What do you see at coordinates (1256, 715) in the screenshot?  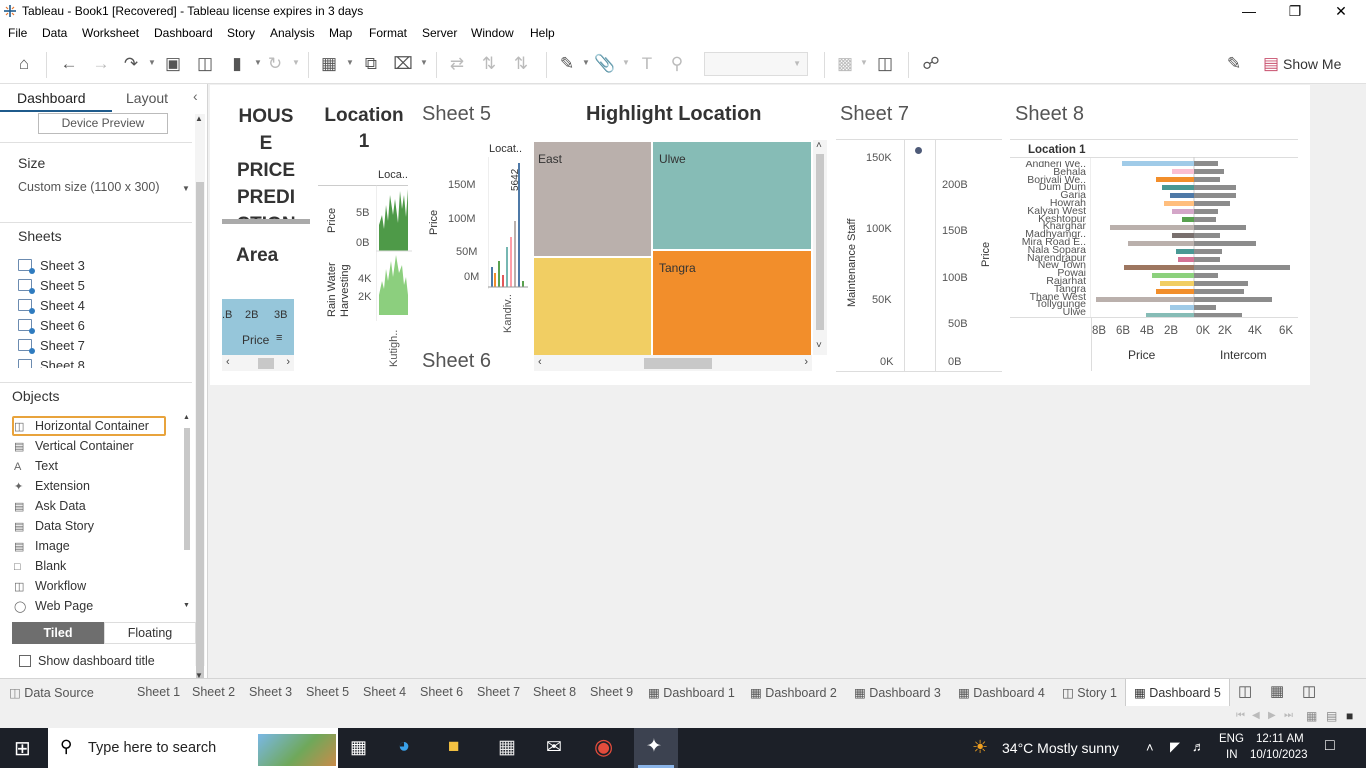 I see `prev-page-icon: ◀` at bounding box center [1256, 715].